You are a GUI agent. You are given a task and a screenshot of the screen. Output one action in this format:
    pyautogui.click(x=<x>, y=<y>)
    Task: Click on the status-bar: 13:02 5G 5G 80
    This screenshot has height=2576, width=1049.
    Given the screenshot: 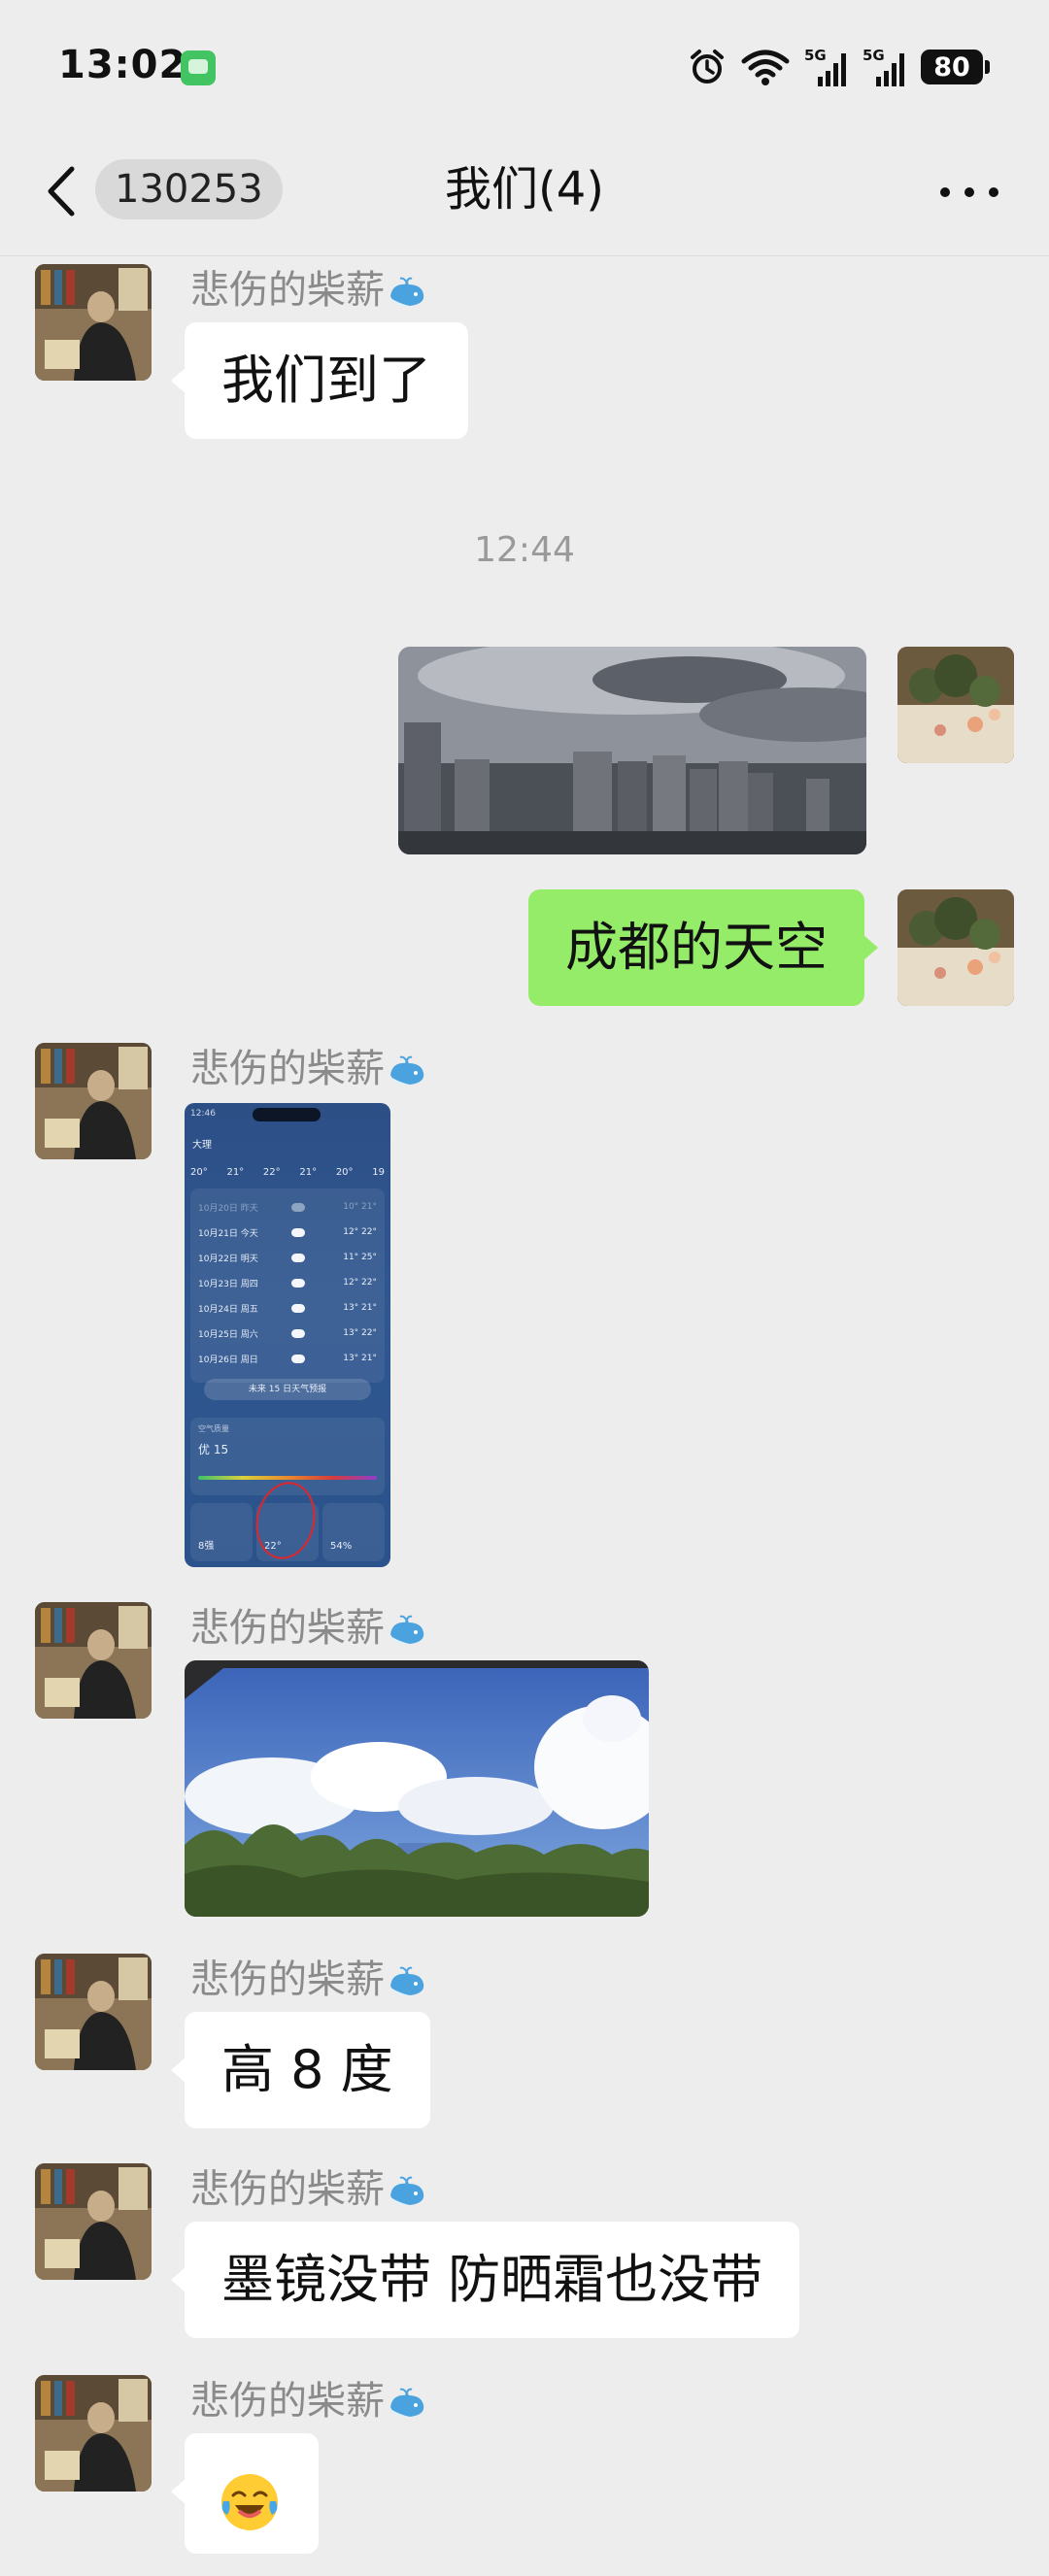 What is the action you would take?
    pyautogui.click(x=524, y=68)
    